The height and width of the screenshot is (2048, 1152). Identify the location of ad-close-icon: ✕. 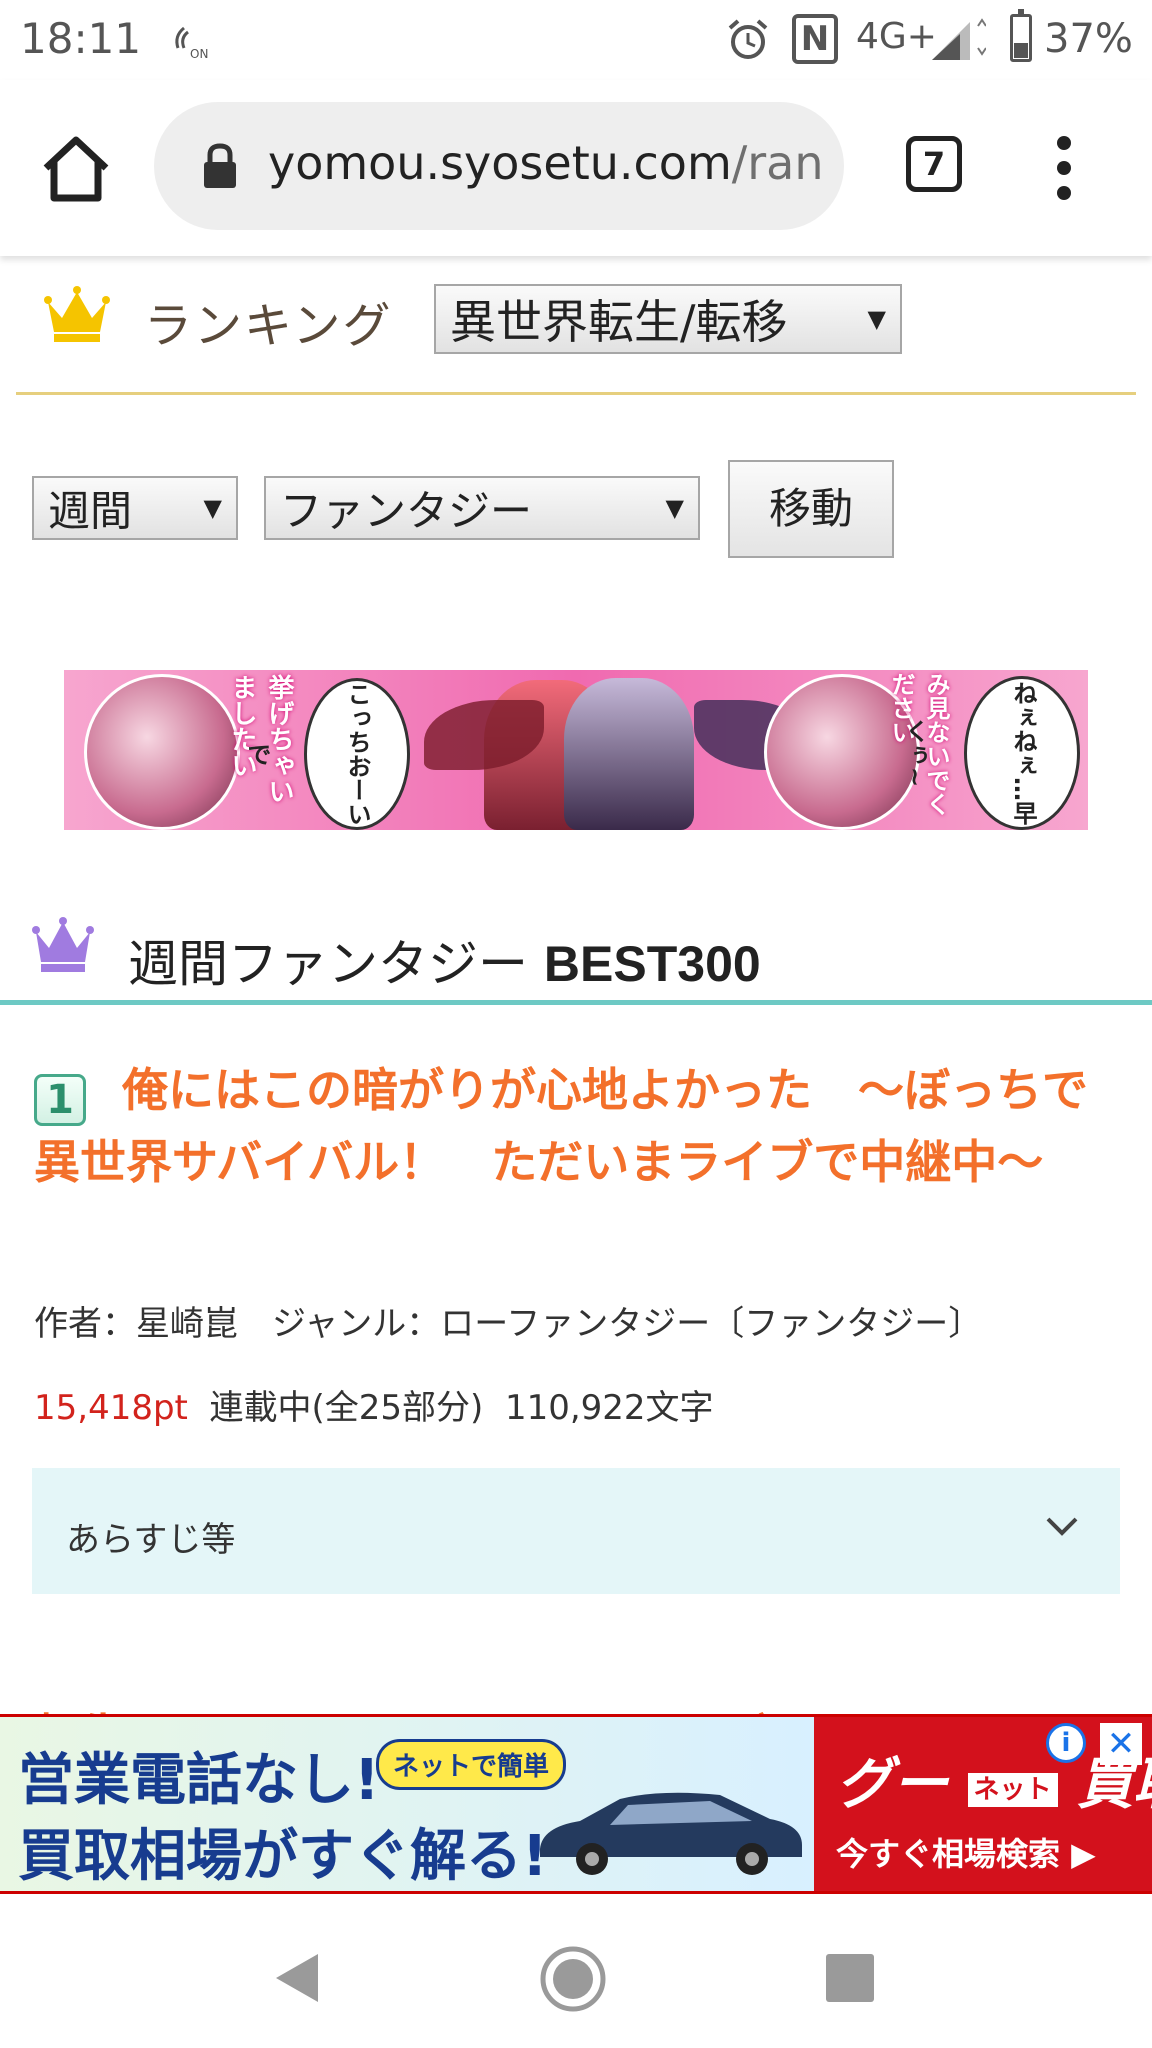
(1121, 1744).